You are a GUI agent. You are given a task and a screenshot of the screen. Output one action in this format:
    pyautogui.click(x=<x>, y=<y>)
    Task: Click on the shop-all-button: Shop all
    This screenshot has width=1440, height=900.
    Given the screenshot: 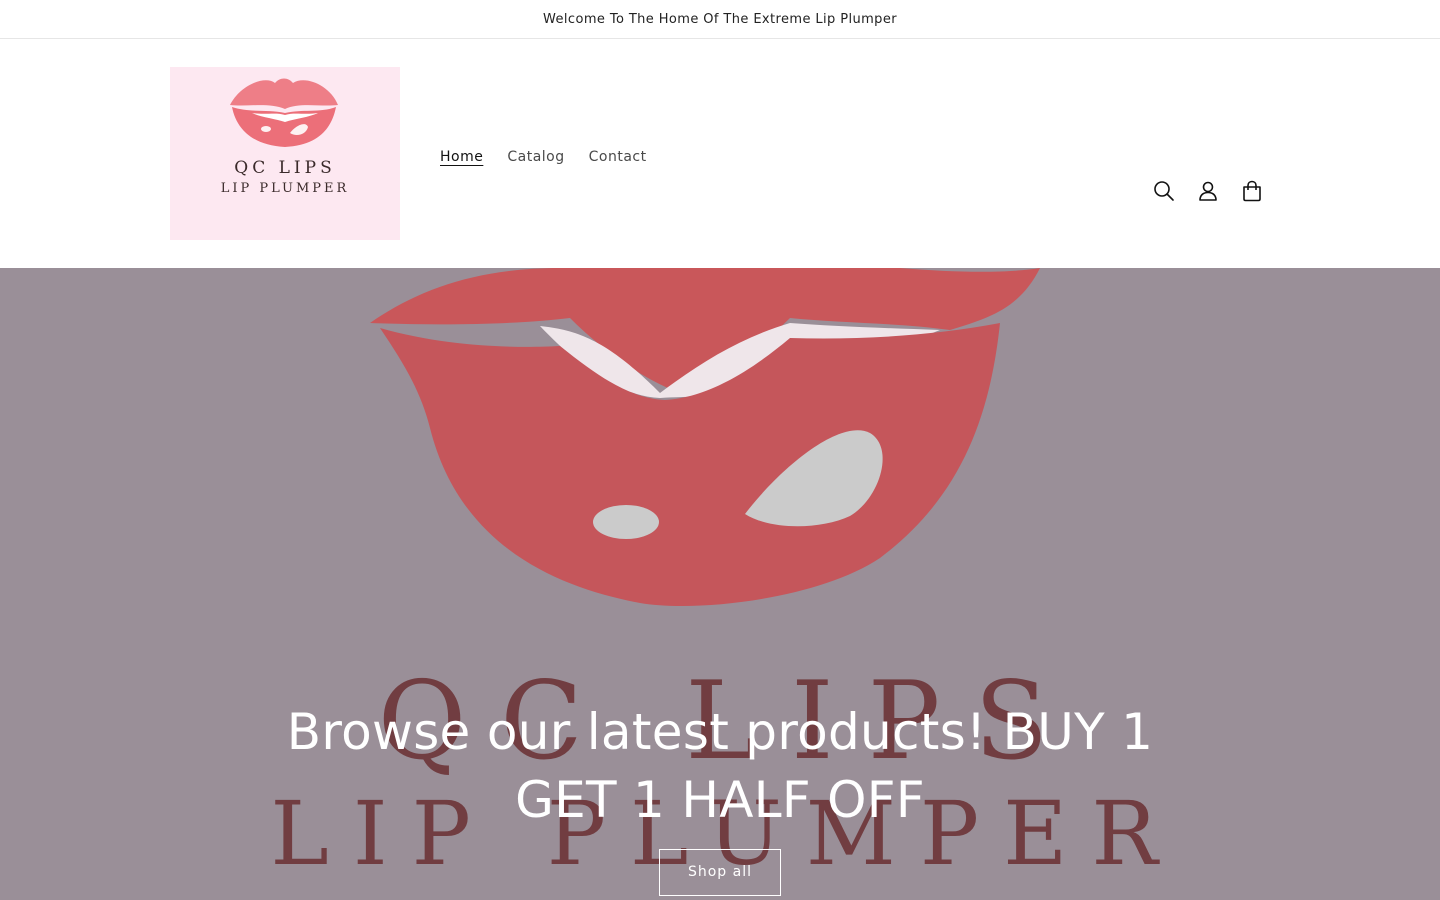 What is the action you would take?
    pyautogui.click(x=720, y=872)
    